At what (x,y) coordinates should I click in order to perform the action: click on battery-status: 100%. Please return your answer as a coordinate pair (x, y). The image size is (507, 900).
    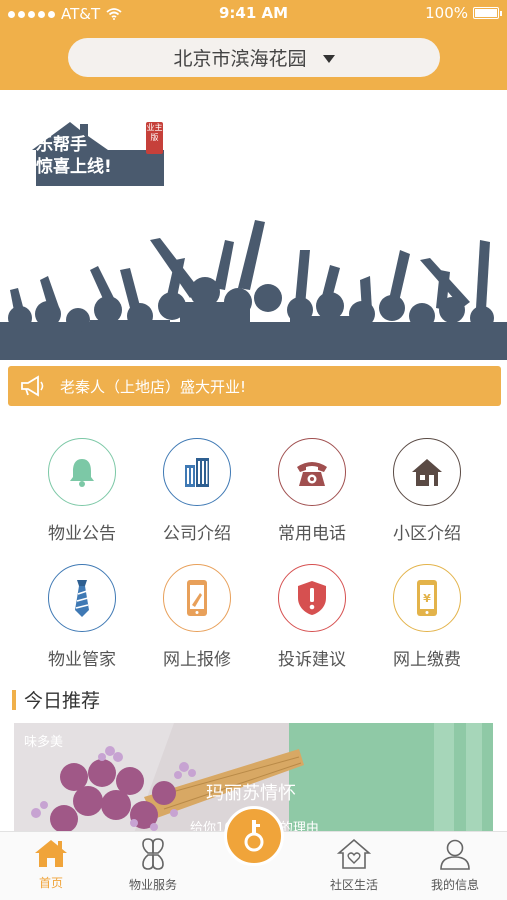
    Looking at the image, I should click on (463, 13).